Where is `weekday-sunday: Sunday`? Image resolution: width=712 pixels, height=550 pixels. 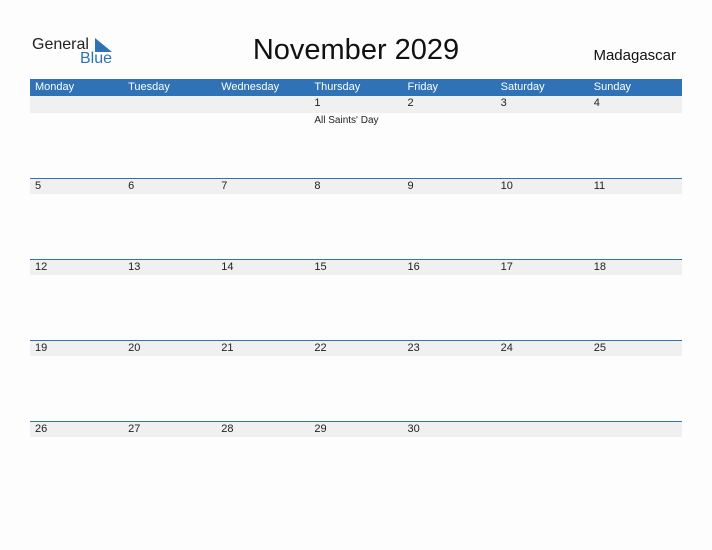
weekday-sunday: Sunday is located at coordinates (612, 87).